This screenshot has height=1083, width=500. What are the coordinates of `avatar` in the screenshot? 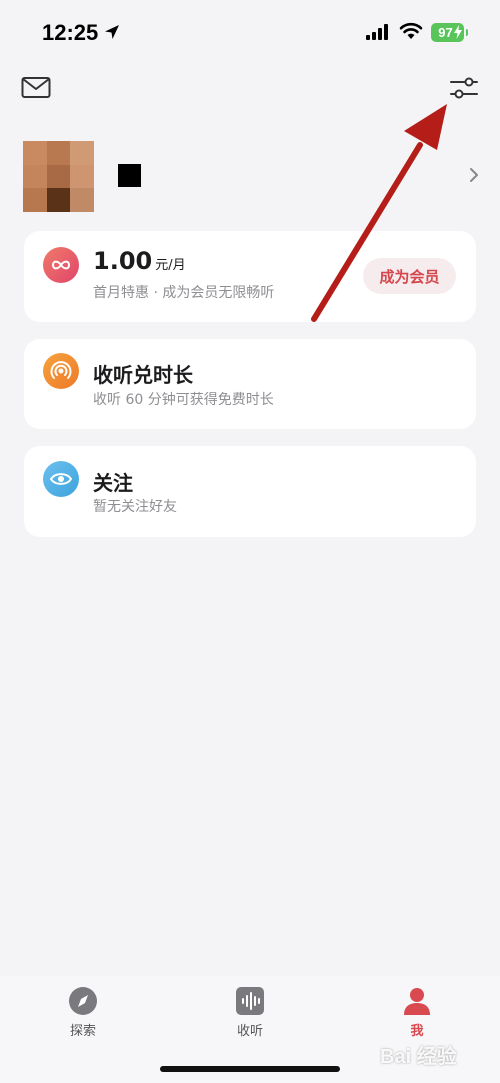 It's located at (58, 176).